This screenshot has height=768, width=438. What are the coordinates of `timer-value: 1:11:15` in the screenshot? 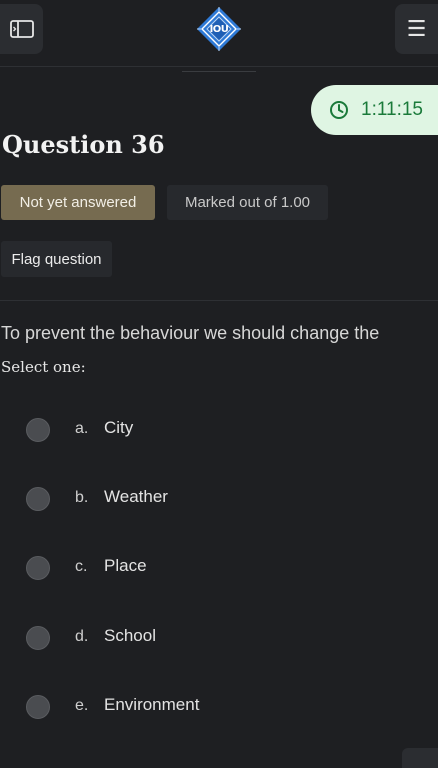 It's located at (392, 109).